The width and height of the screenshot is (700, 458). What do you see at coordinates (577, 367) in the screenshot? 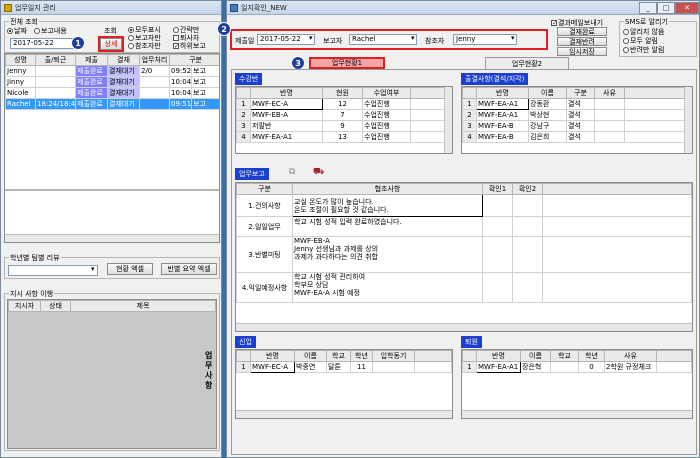
I see `table-row: 1 MWF-EA-A1 장은혁 0 2학원 규정체크` at bounding box center [577, 367].